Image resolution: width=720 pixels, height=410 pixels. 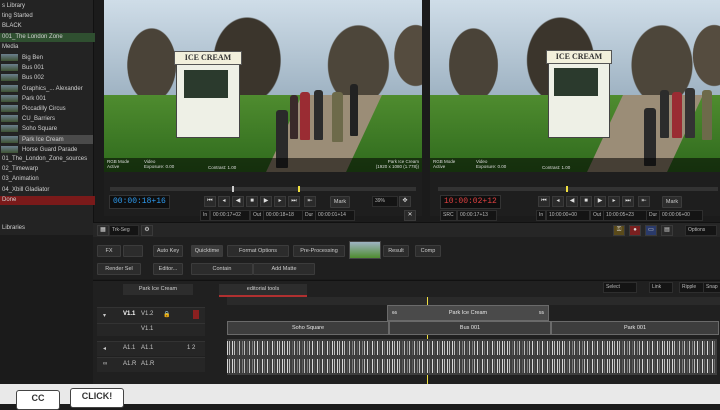 I want to click on time-ruler, so click(x=473, y=301).